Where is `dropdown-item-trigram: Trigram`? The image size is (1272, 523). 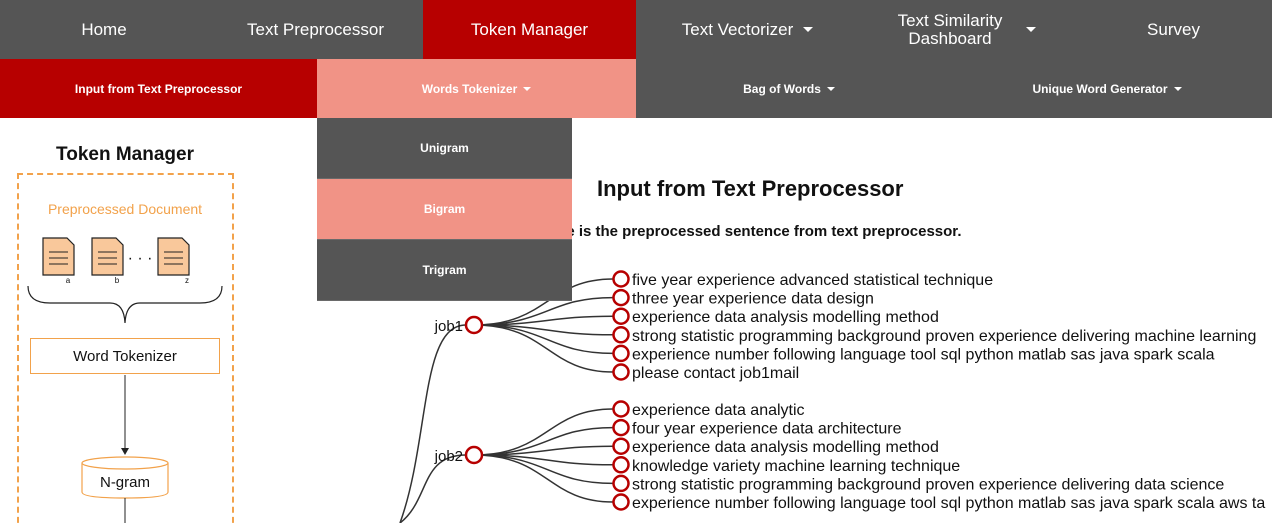
dropdown-item-trigram: Trigram is located at coordinates (444, 270).